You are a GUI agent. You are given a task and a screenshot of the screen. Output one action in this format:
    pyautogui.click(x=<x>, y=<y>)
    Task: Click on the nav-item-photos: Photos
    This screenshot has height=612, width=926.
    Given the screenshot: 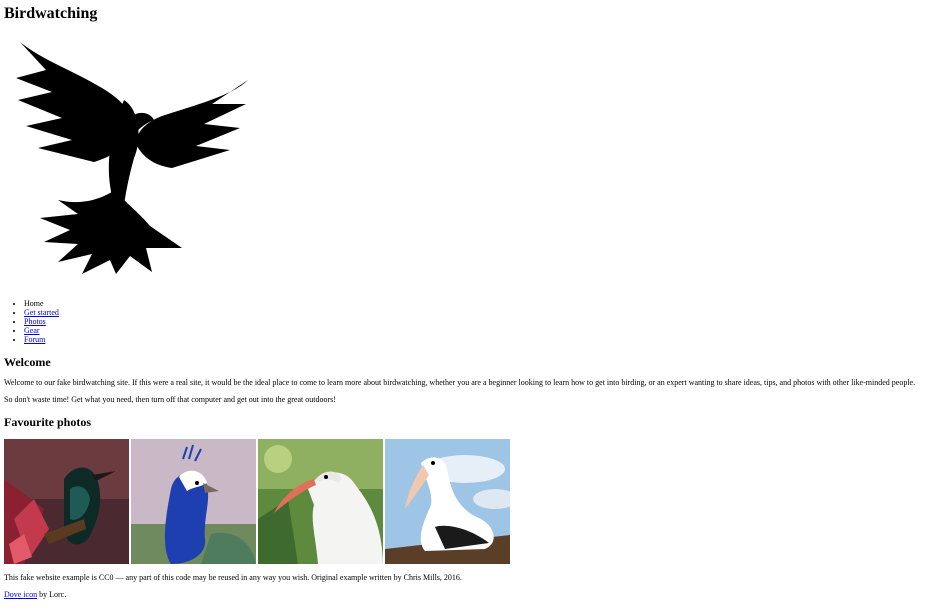 What is the action you would take?
    pyautogui.click(x=41, y=321)
    